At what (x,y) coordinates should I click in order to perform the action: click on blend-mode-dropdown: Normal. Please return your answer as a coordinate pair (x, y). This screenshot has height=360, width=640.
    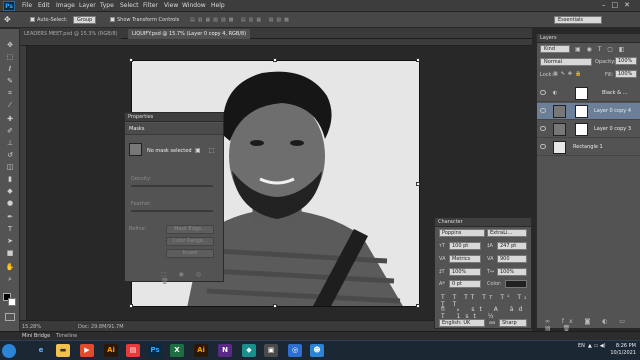
    Looking at the image, I should click on (566, 62).